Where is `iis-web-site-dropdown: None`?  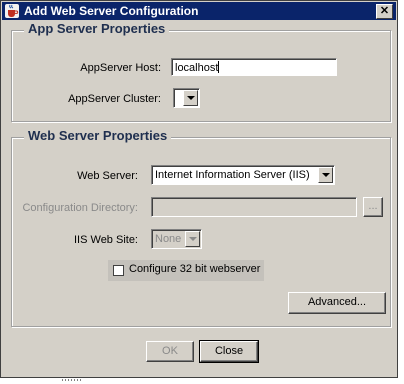
iis-web-site-dropdown: None is located at coordinates (176, 239).